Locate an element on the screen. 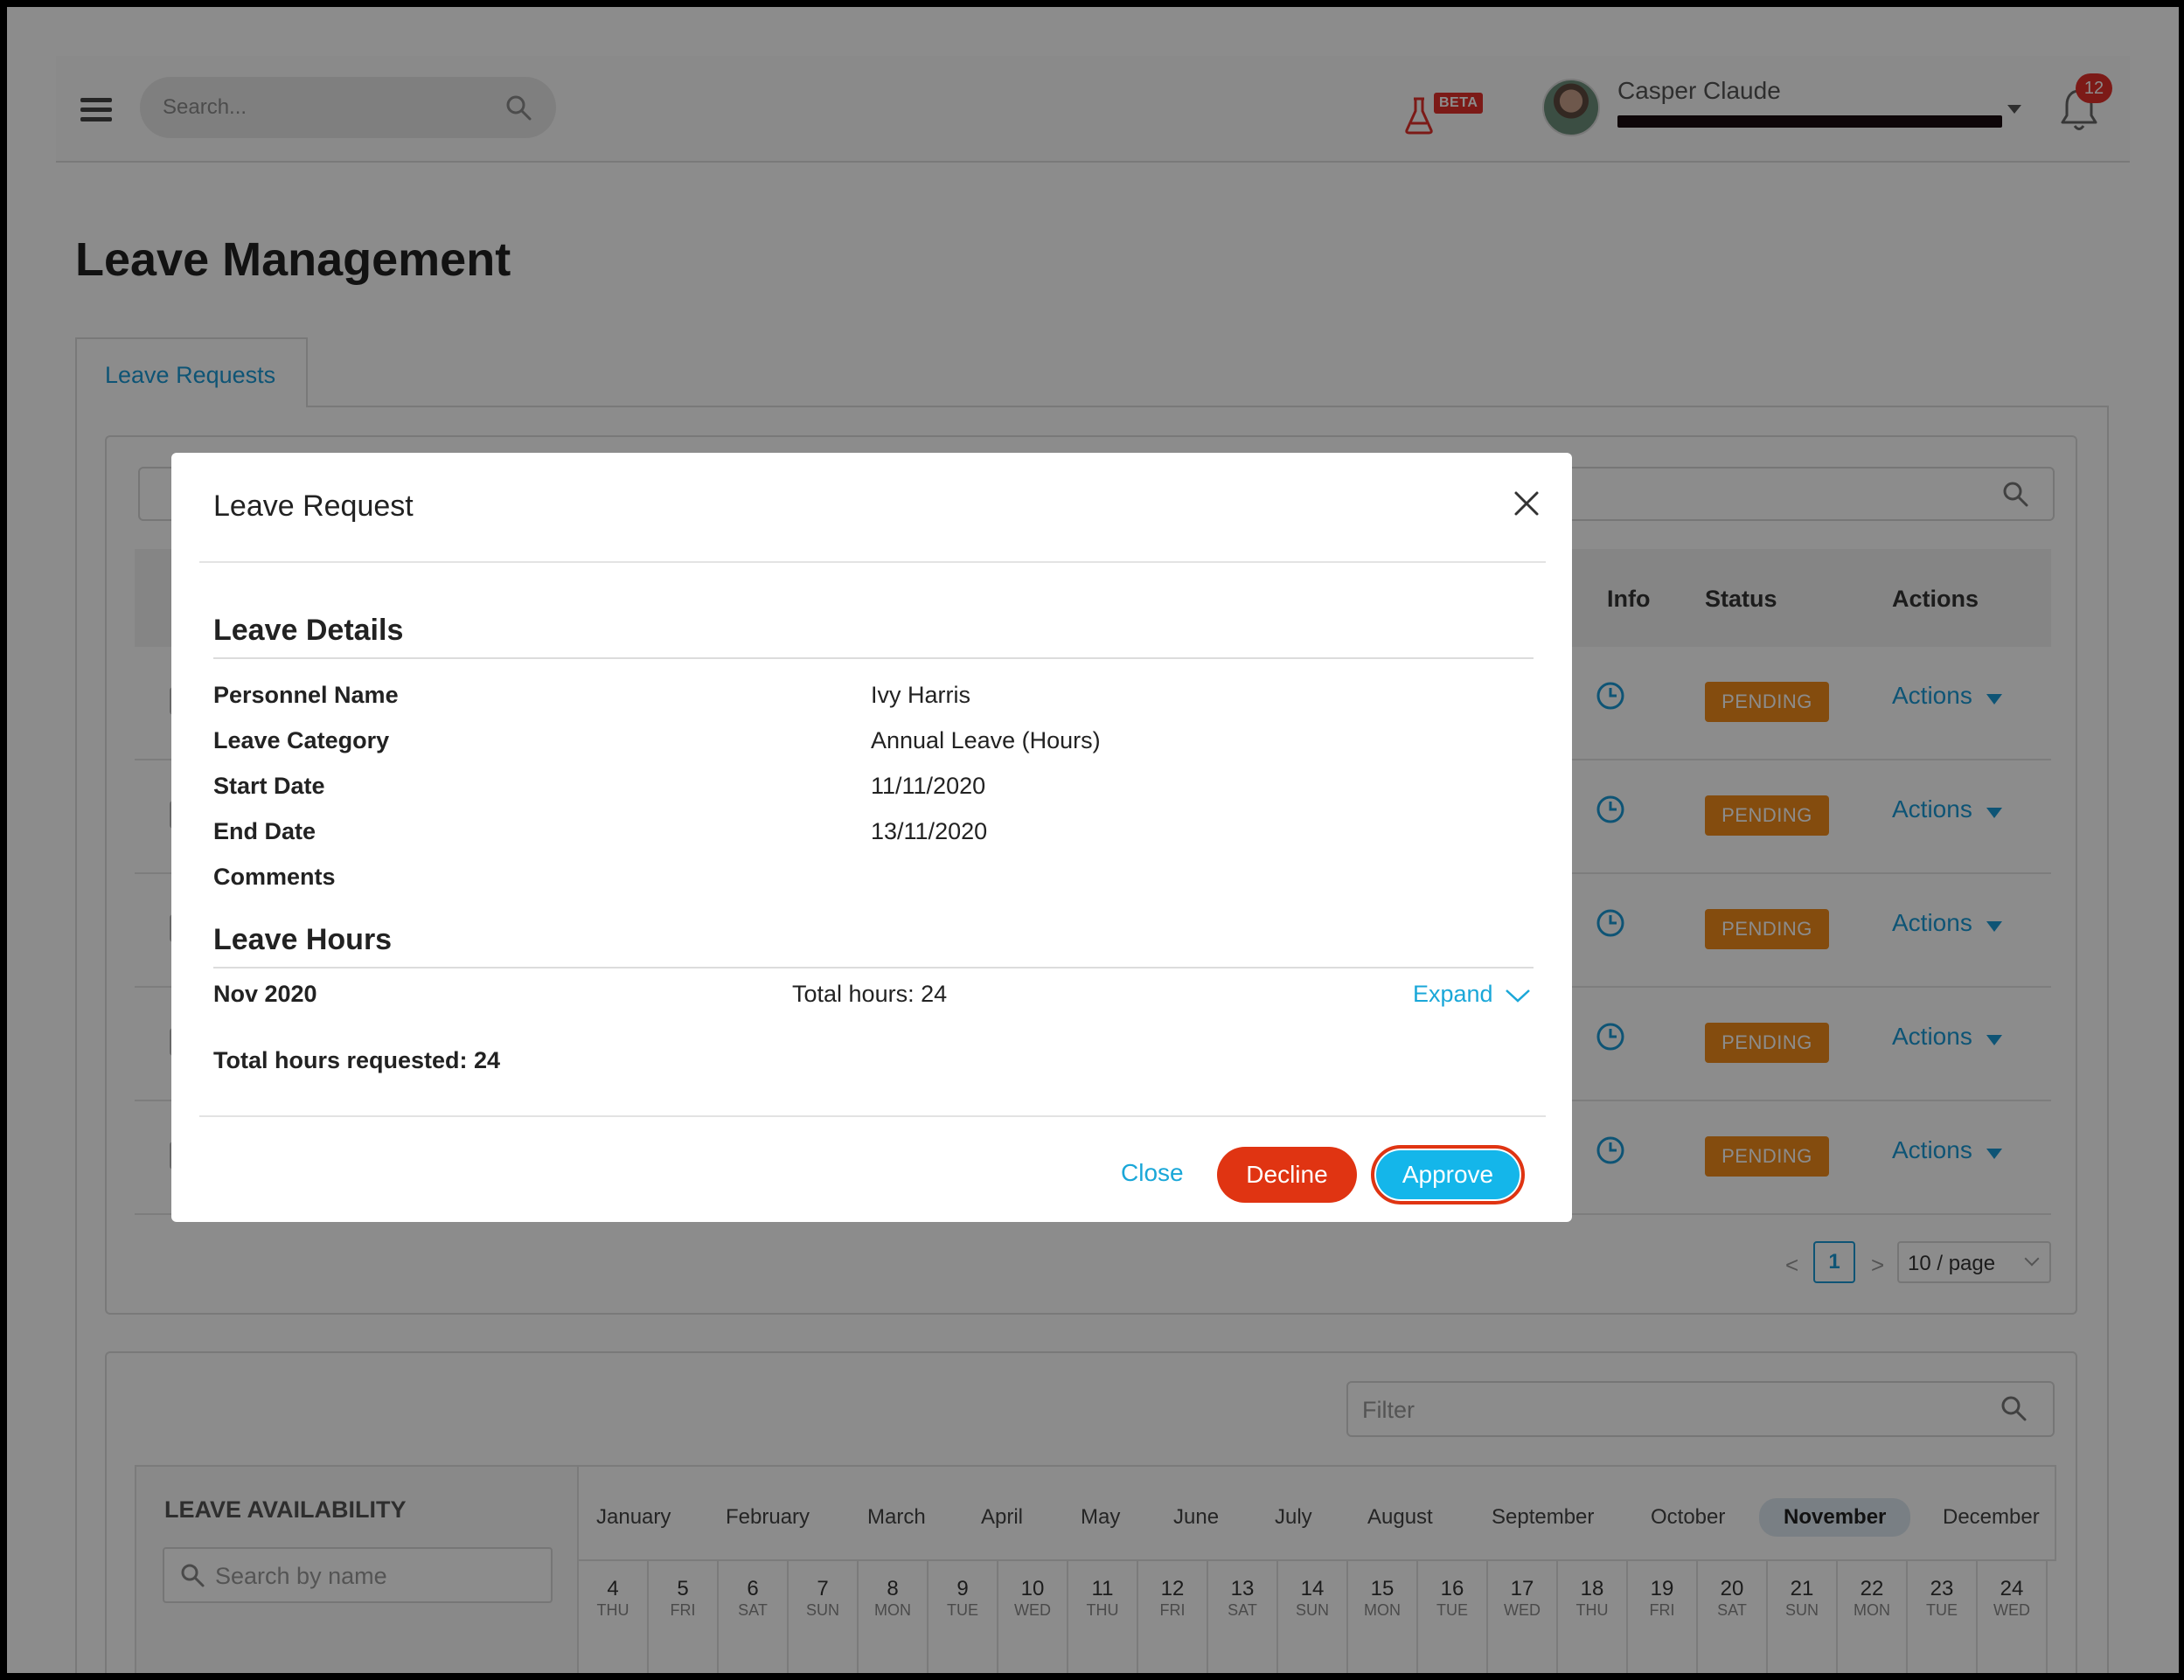  personnel-name-value: Ivy Harris is located at coordinates (920, 695).